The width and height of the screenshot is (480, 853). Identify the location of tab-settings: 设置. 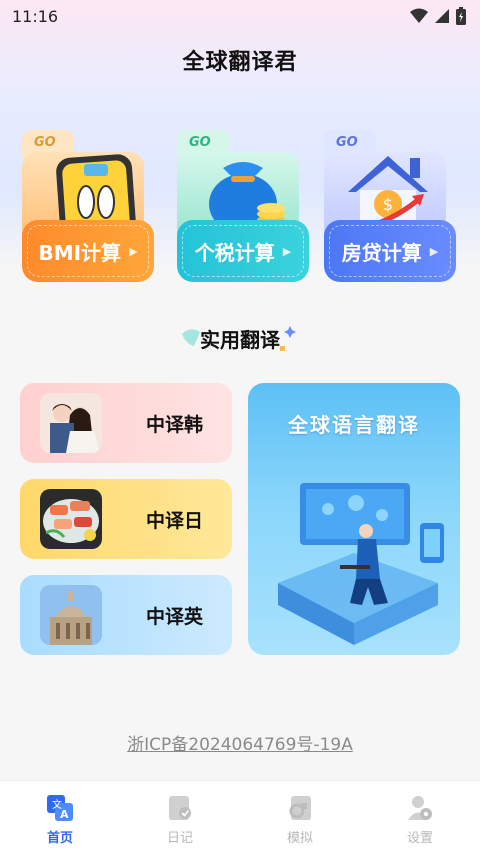
(420, 817).